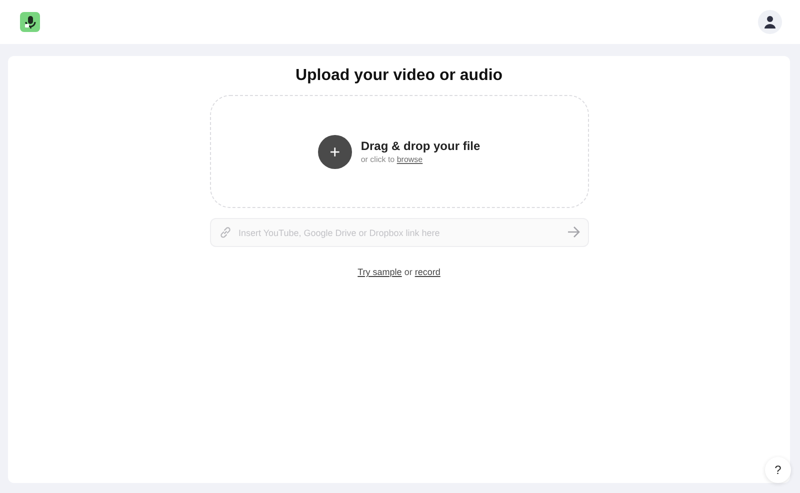  I want to click on user-avatar-button, so click(770, 22).